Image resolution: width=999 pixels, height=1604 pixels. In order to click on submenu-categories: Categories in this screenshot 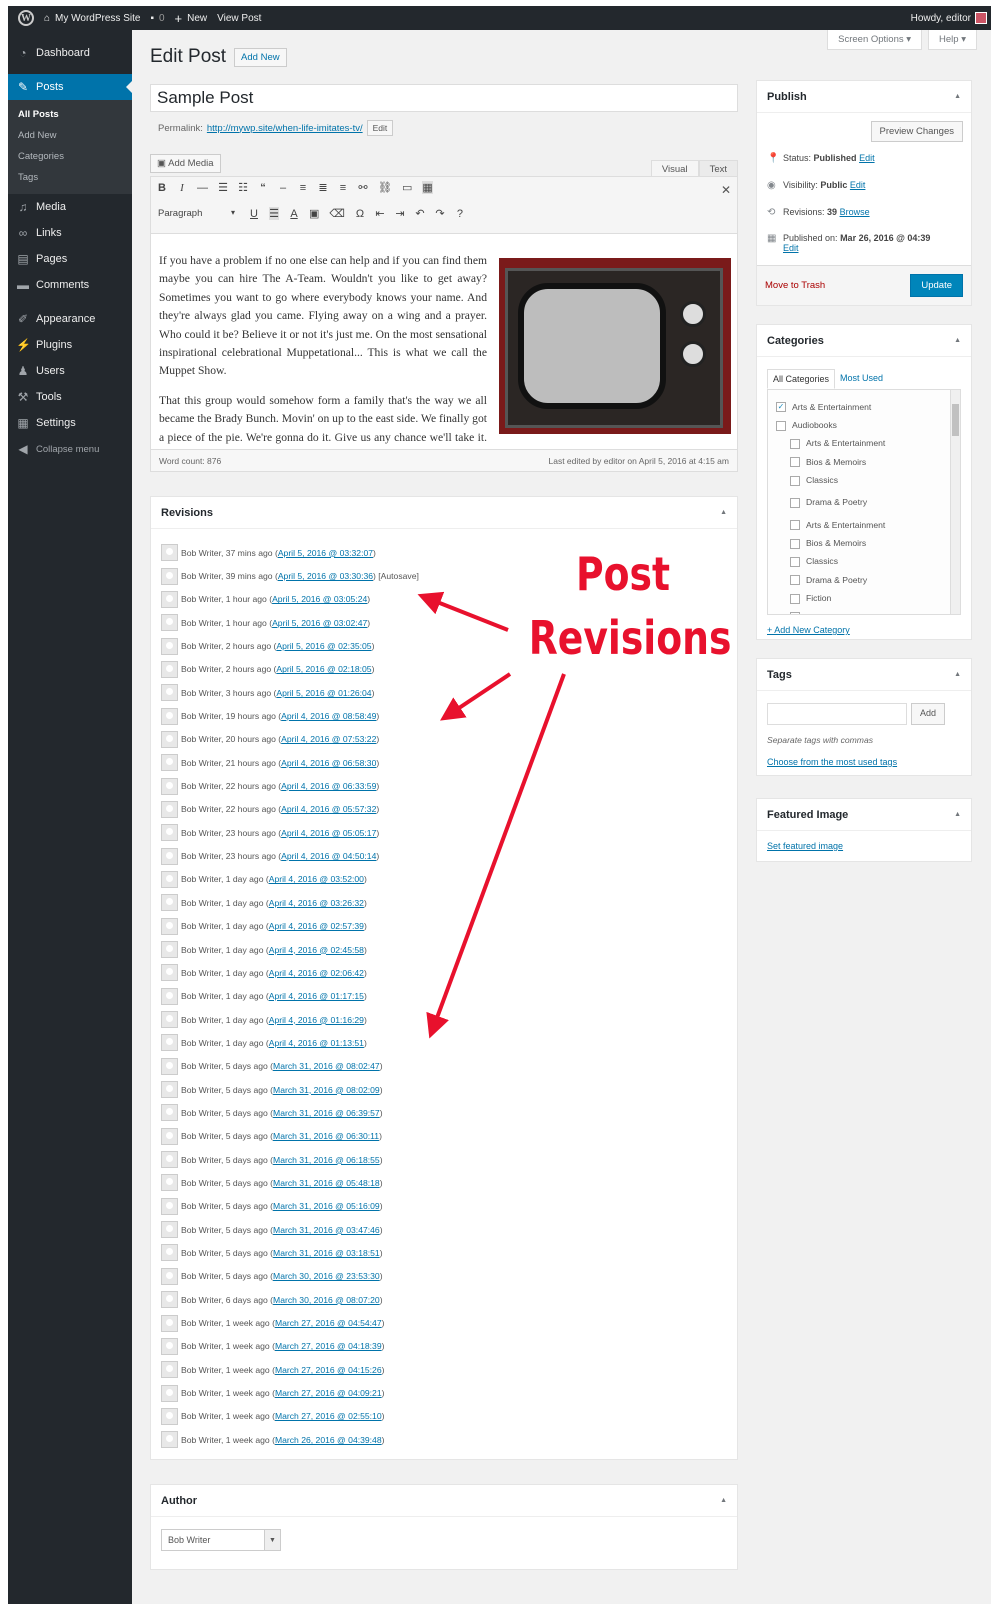, I will do `click(70, 156)`.